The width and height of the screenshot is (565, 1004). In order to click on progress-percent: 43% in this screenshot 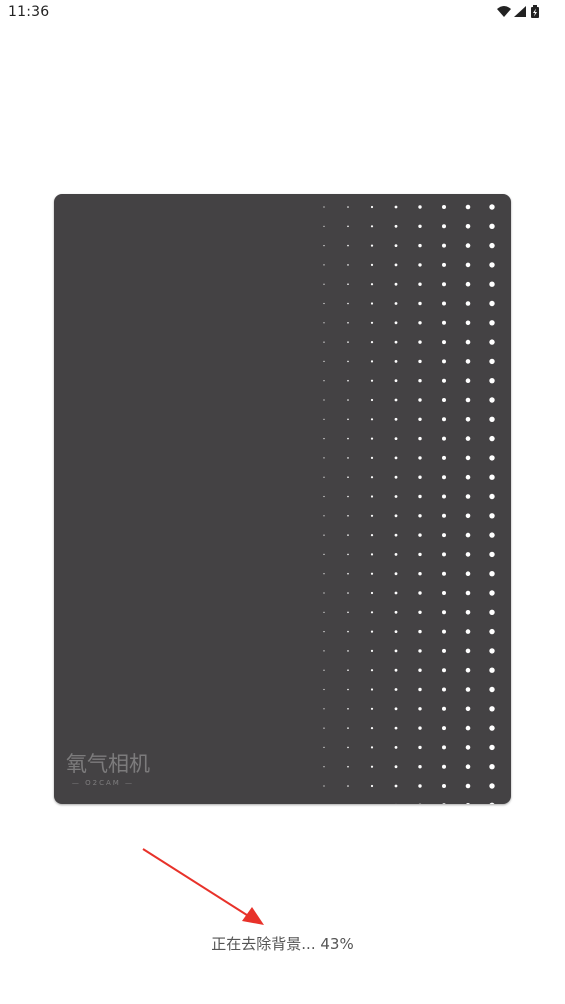, I will do `click(337, 944)`.